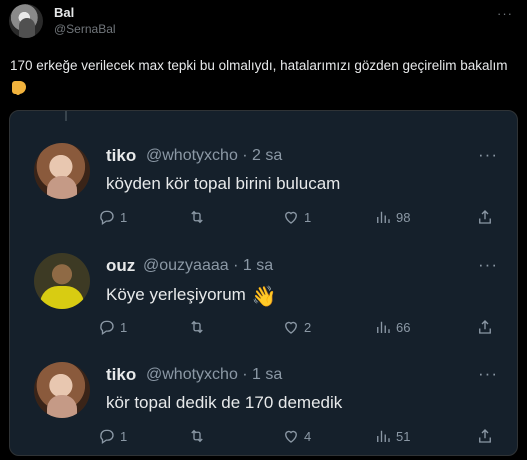  I want to click on reply-text: Köye yerleşiyorum 👋, so click(191, 296).